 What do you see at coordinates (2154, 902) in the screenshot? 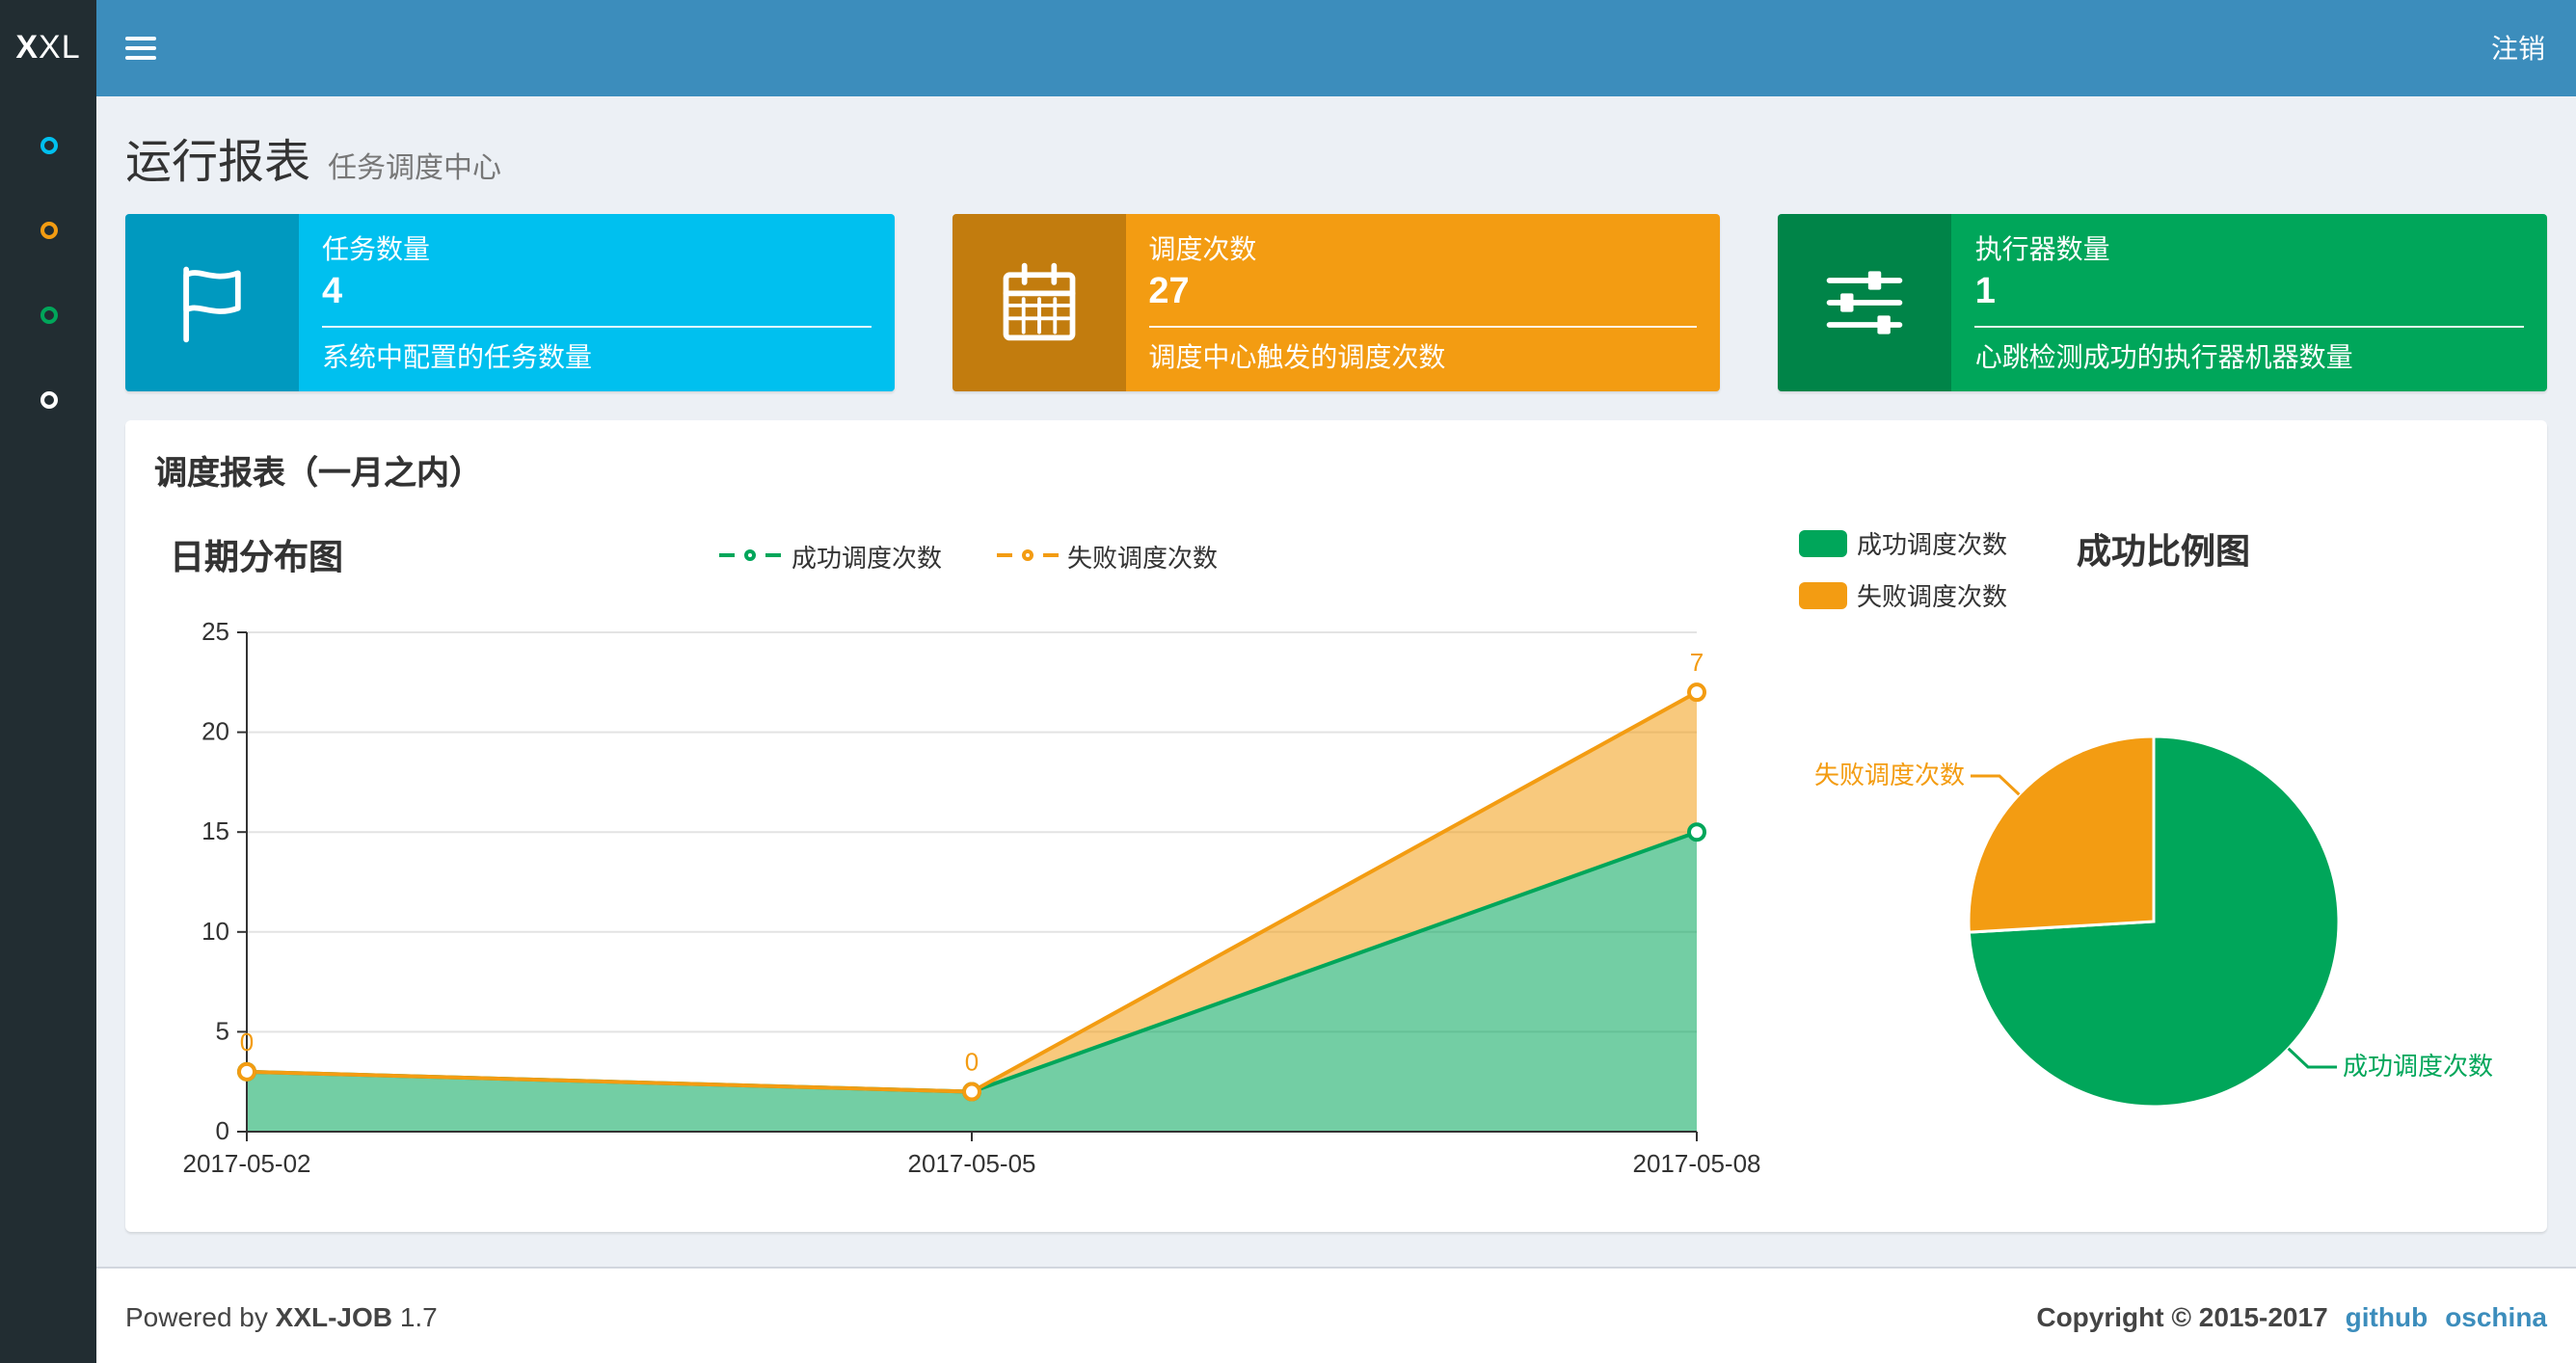
I see `success-ratio-pie-chart: 成功调度次数 失败调度次数` at bounding box center [2154, 902].